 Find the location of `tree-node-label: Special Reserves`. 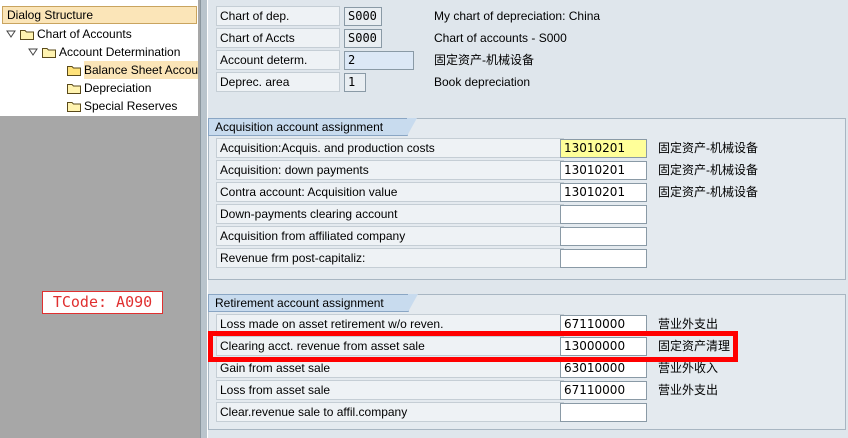

tree-node-label: Special Reserves is located at coordinates (131, 106).